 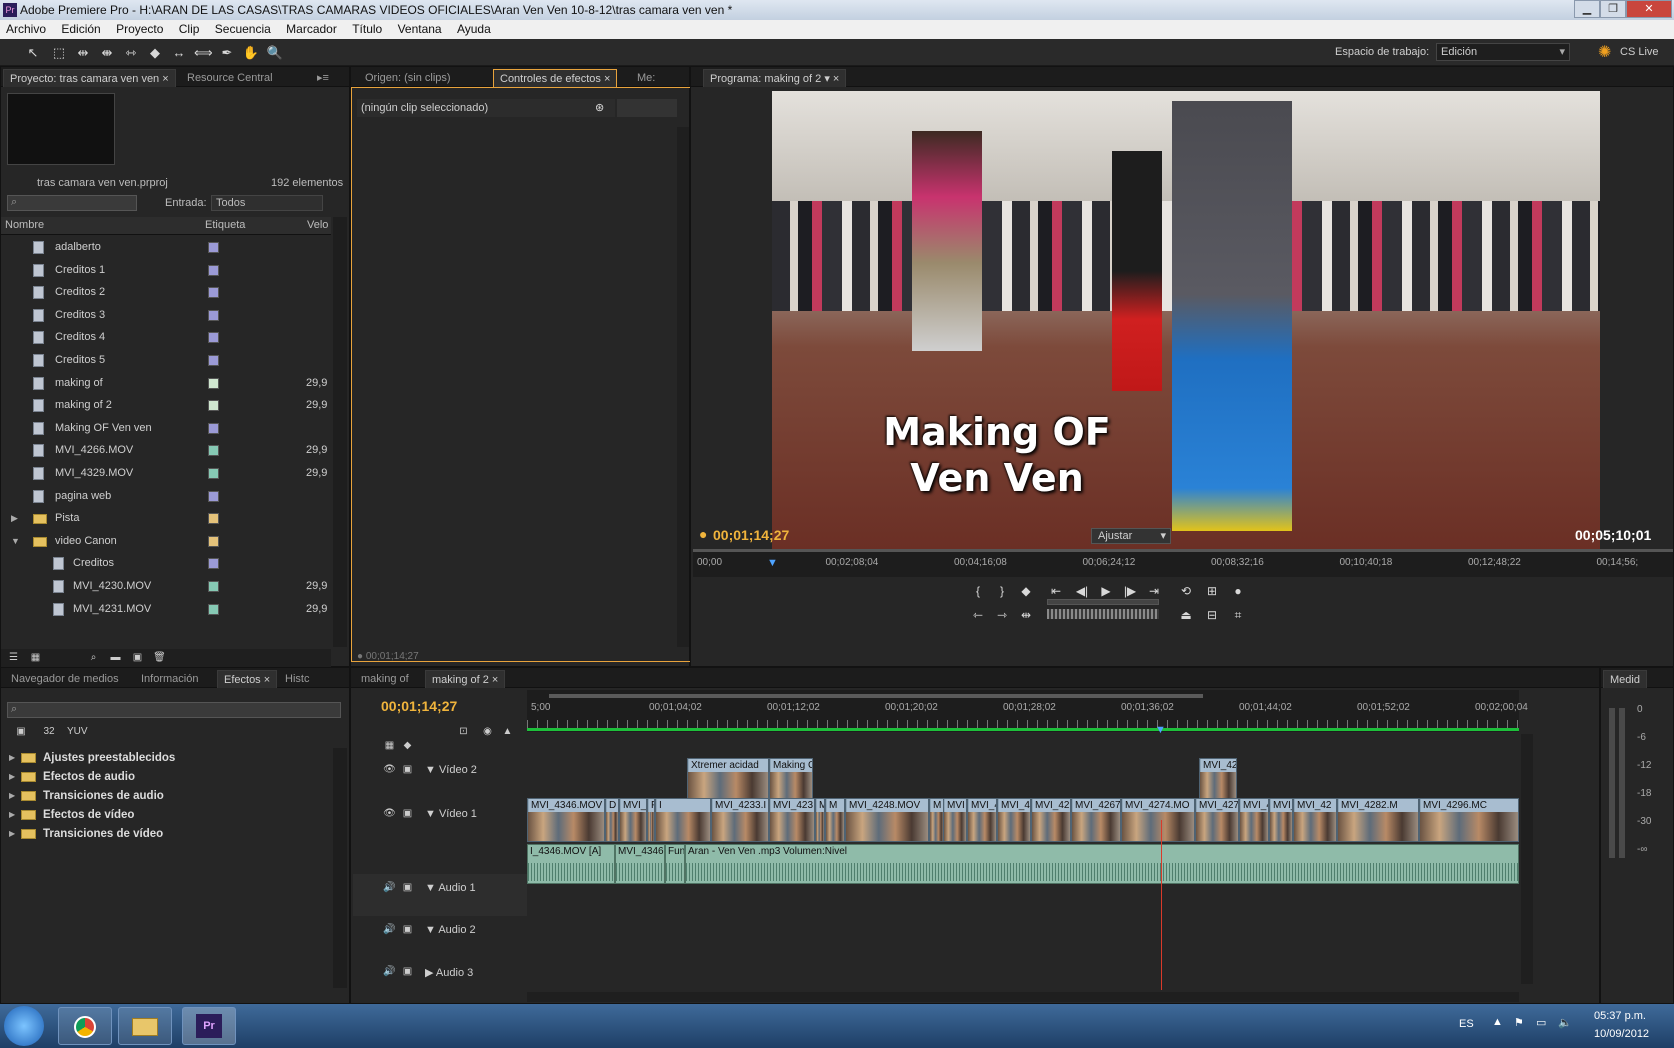 What do you see at coordinates (1154, 591) in the screenshot?
I see `go-to-out-icon: ⇥` at bounding box center [1154, 591].